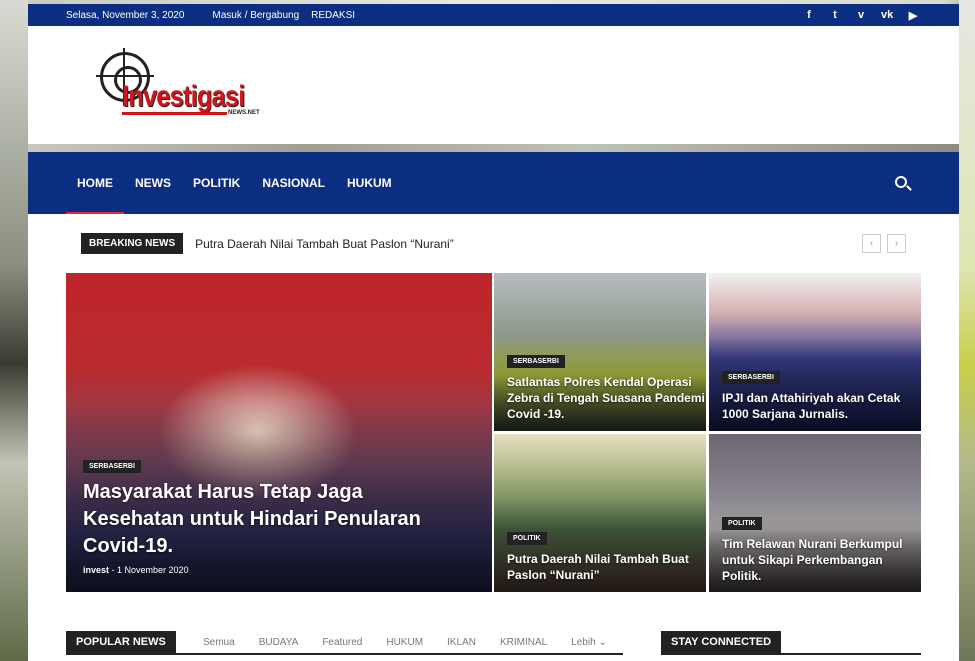  Describe the element at coordinates (896, 243) in the screenshot. I see `chevron-right-icon: ›` at that location.